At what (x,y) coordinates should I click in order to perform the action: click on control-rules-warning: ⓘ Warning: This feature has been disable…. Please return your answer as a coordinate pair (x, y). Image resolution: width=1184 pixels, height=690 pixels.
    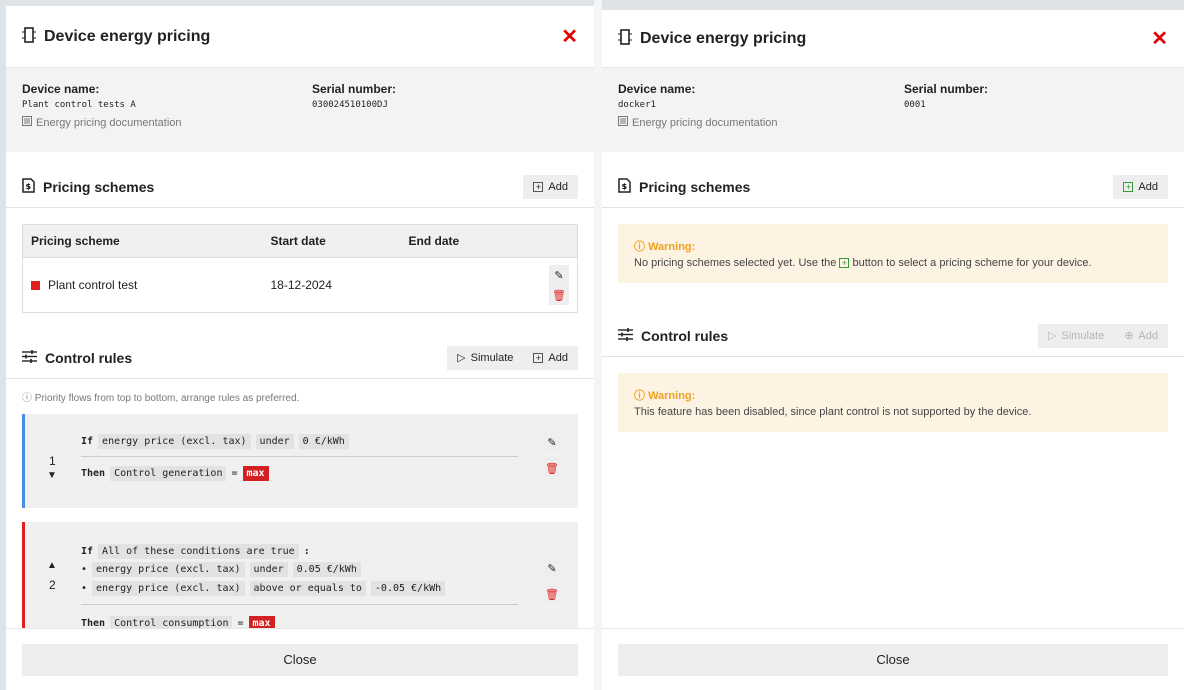
    Looking at the image, I should click on (893, 402).